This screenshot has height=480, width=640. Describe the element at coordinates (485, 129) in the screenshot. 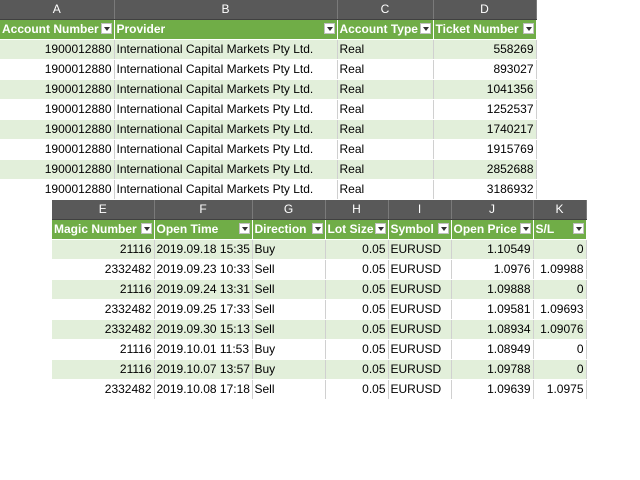

I see `table-cell: 1740217` at that location.